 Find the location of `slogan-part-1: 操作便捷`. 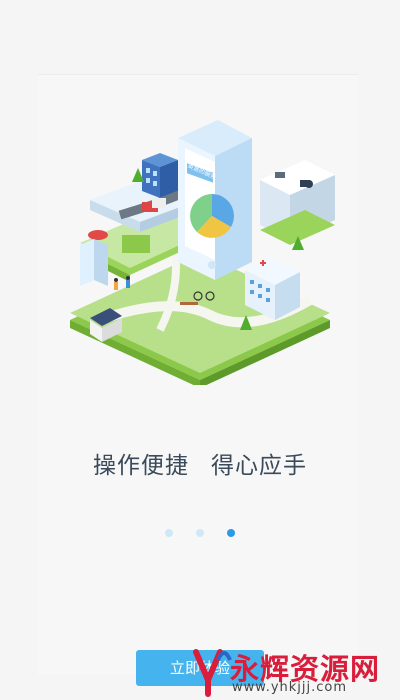

slogan-part-1: 操作便捷 is located at coordinates (141, 466).